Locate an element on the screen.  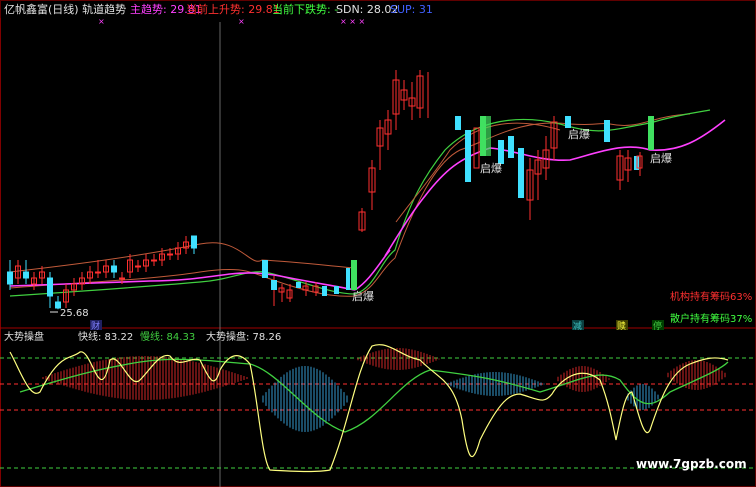
chart-title: 亿帆鑫富(日线) 轨道趋势 is located at coordinates (65, 9).